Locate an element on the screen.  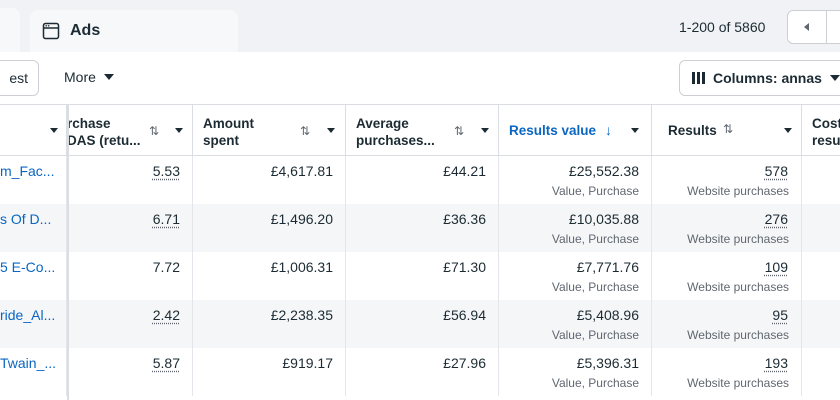
amount-spent-line2: spent is located at coordinates (221, 140).